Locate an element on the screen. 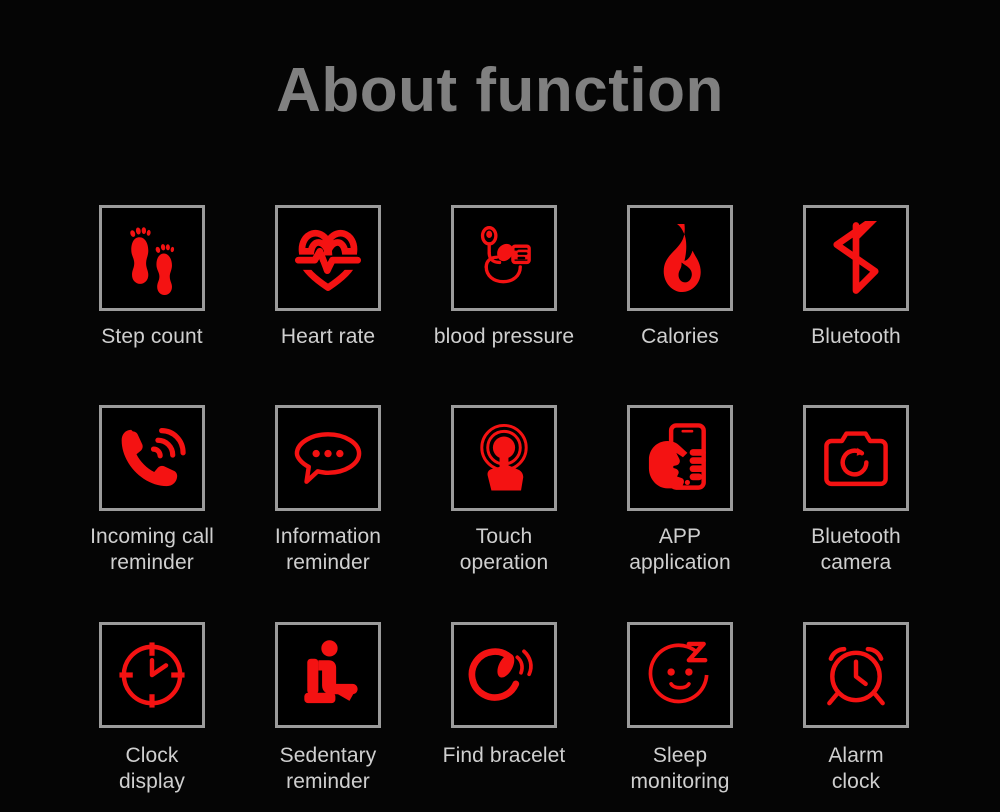 The image size is (1000, 812). function-item-blood-pressure: blood pressure is located at coordinates (504, 270).